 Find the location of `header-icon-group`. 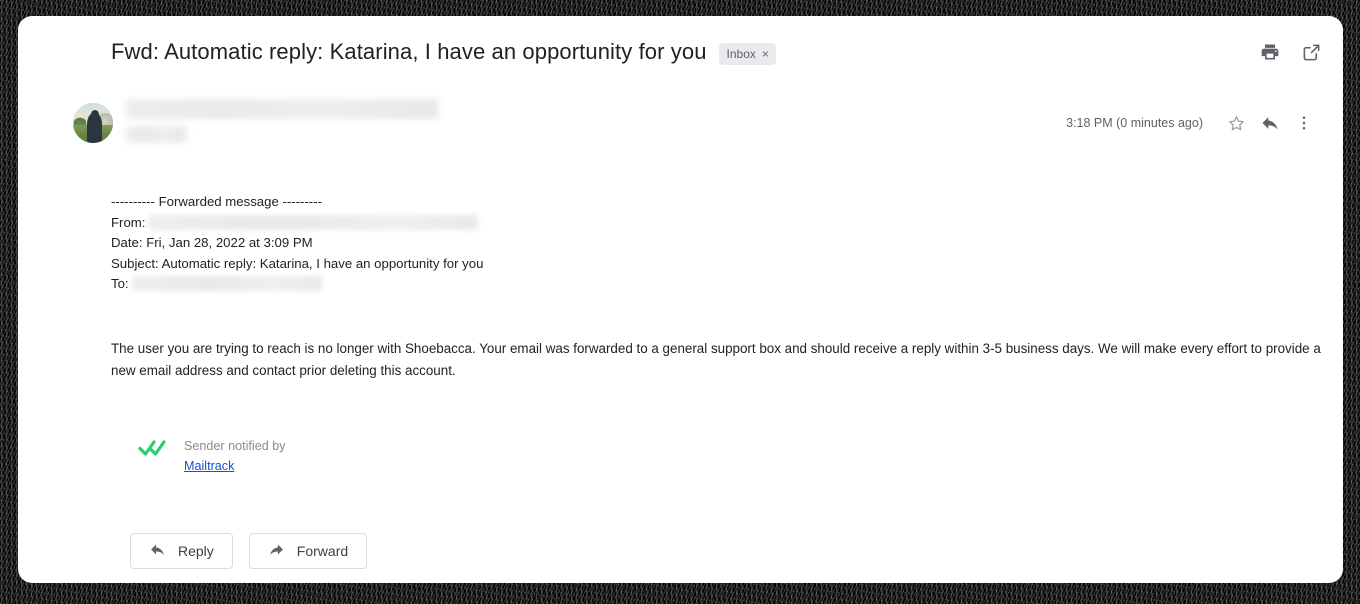

header-icon-group is located at coordinates (1290, 52).